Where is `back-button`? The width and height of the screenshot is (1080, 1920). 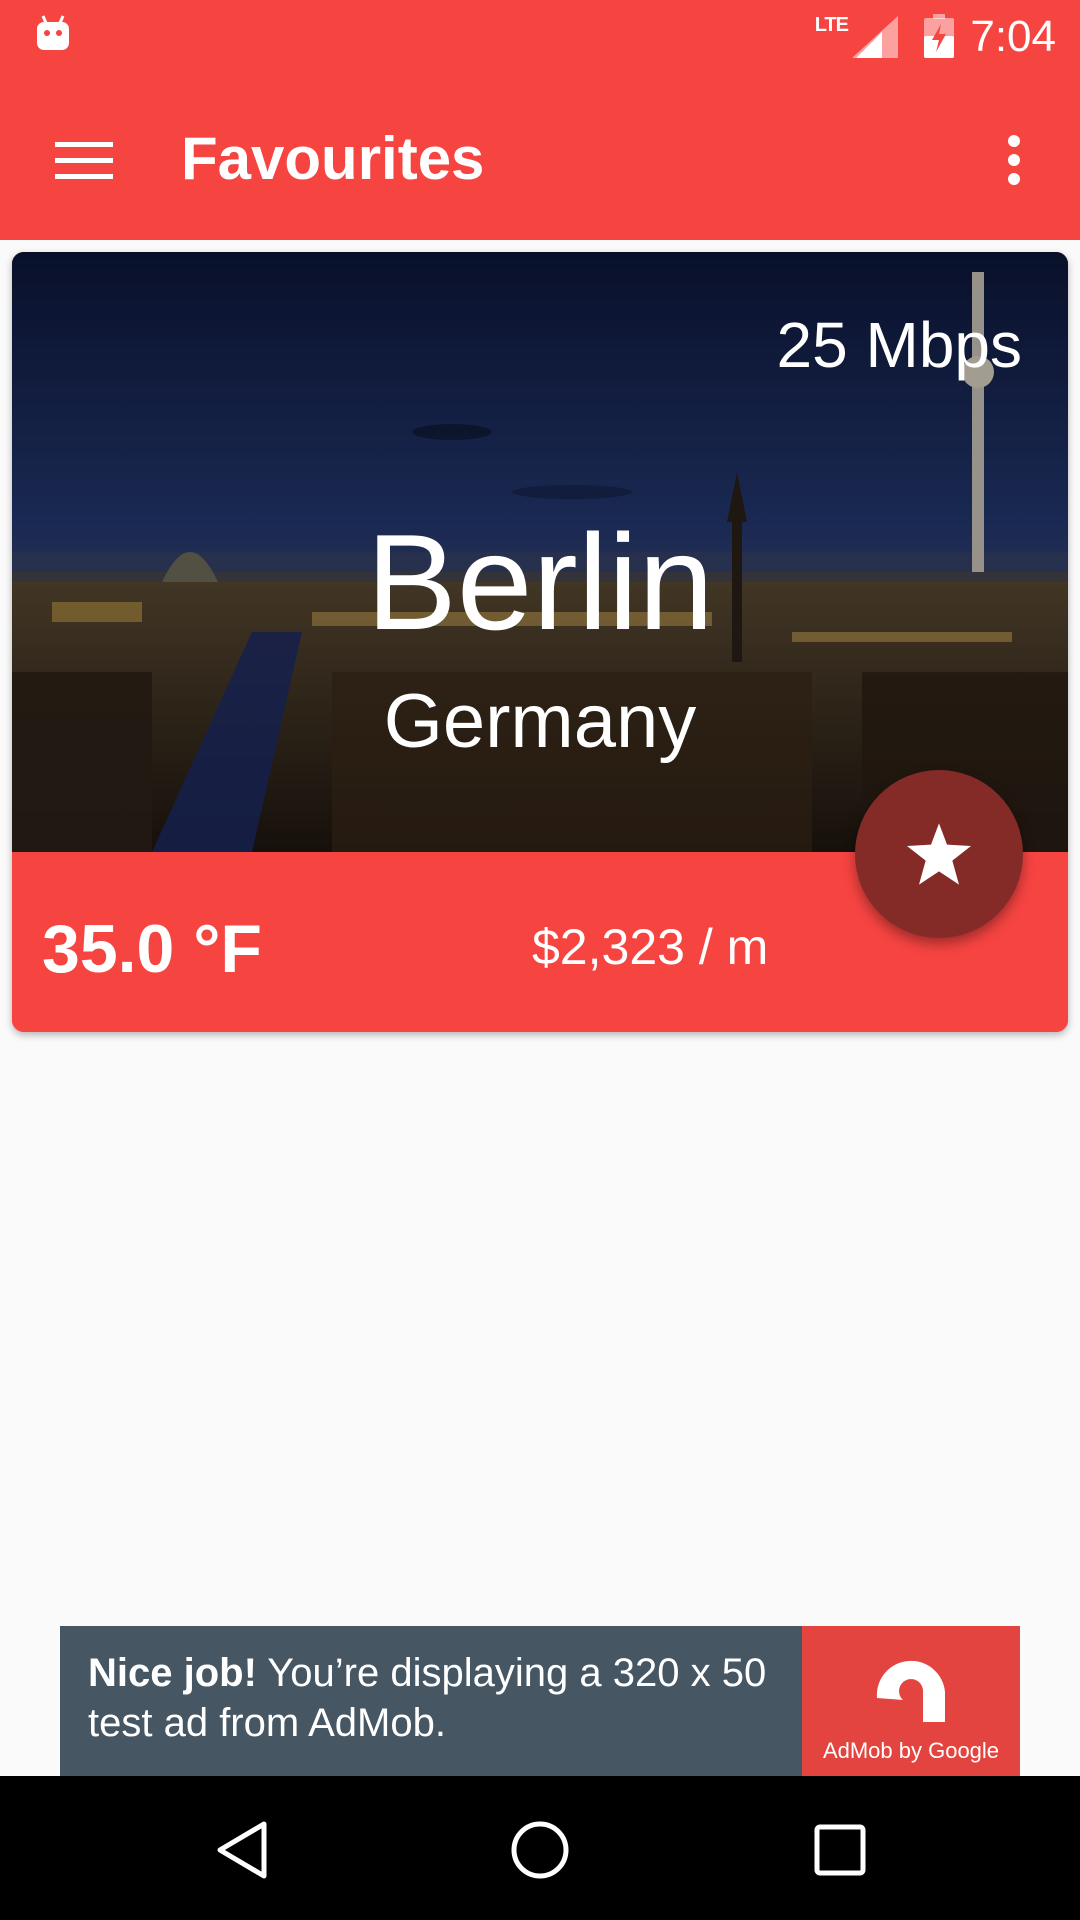 back-button is located at coordinates (242, 1850).